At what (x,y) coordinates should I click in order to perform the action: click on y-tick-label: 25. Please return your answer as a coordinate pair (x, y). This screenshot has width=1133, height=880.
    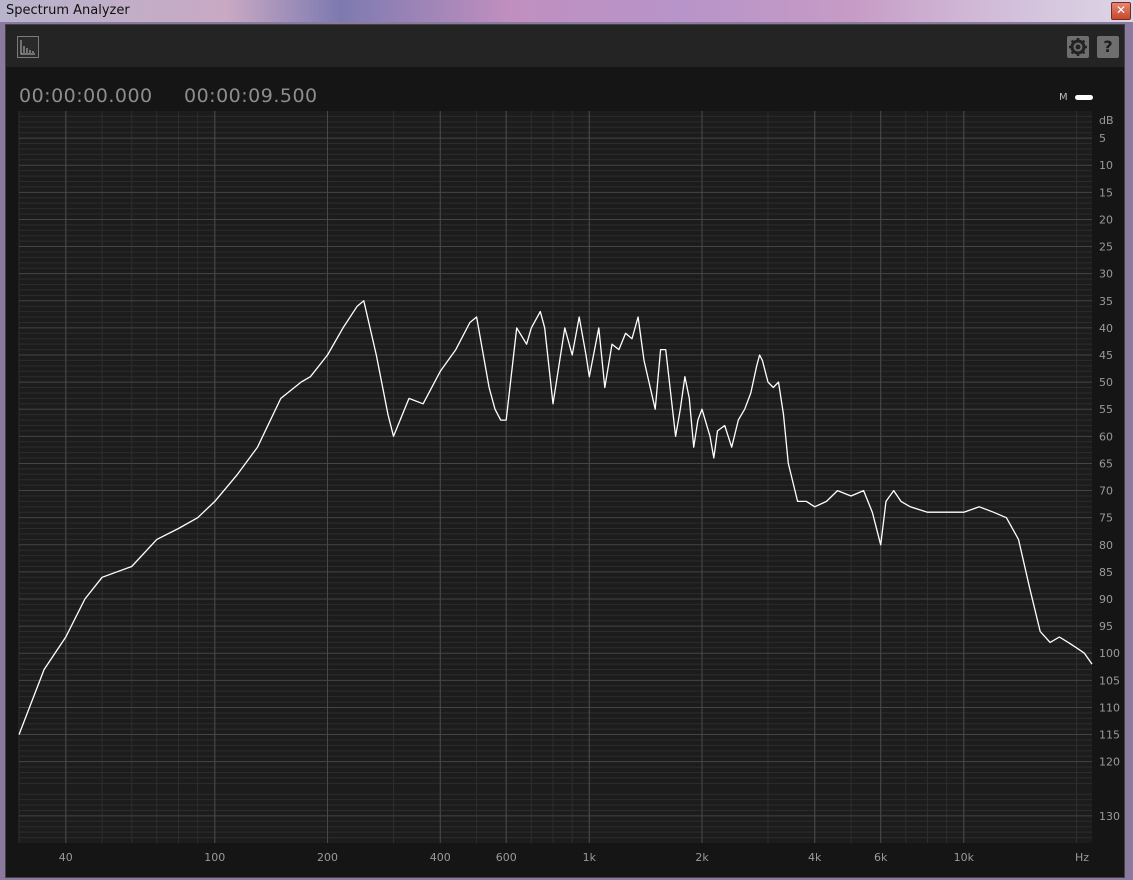
    Looking at the image, I should click on (1106, 247).